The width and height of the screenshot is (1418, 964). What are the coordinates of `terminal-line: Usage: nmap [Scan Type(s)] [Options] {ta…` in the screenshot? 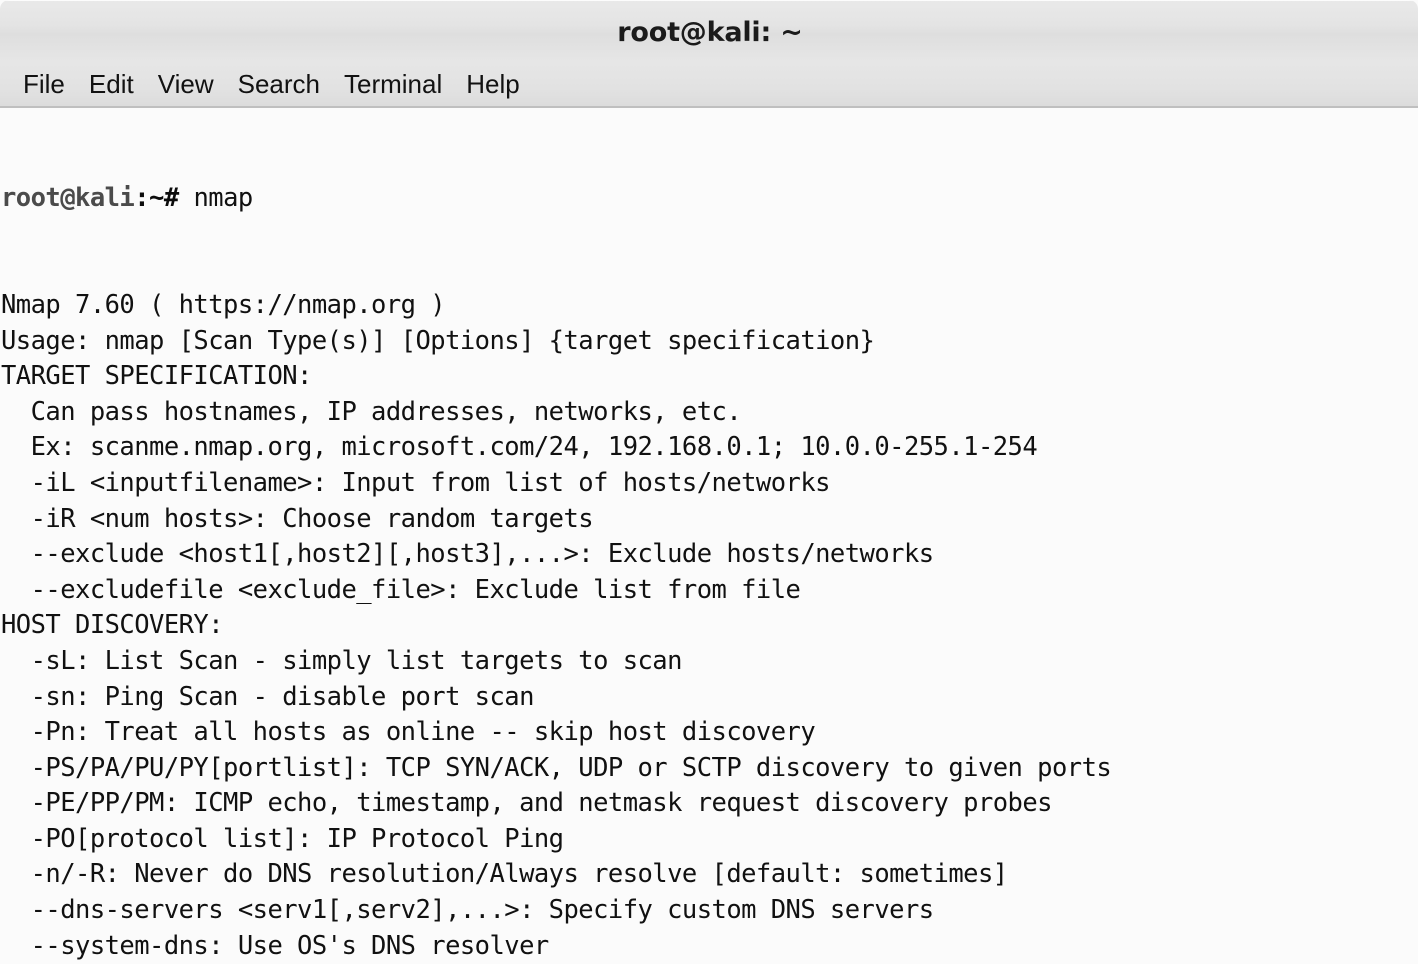 It's located at (438, 340).